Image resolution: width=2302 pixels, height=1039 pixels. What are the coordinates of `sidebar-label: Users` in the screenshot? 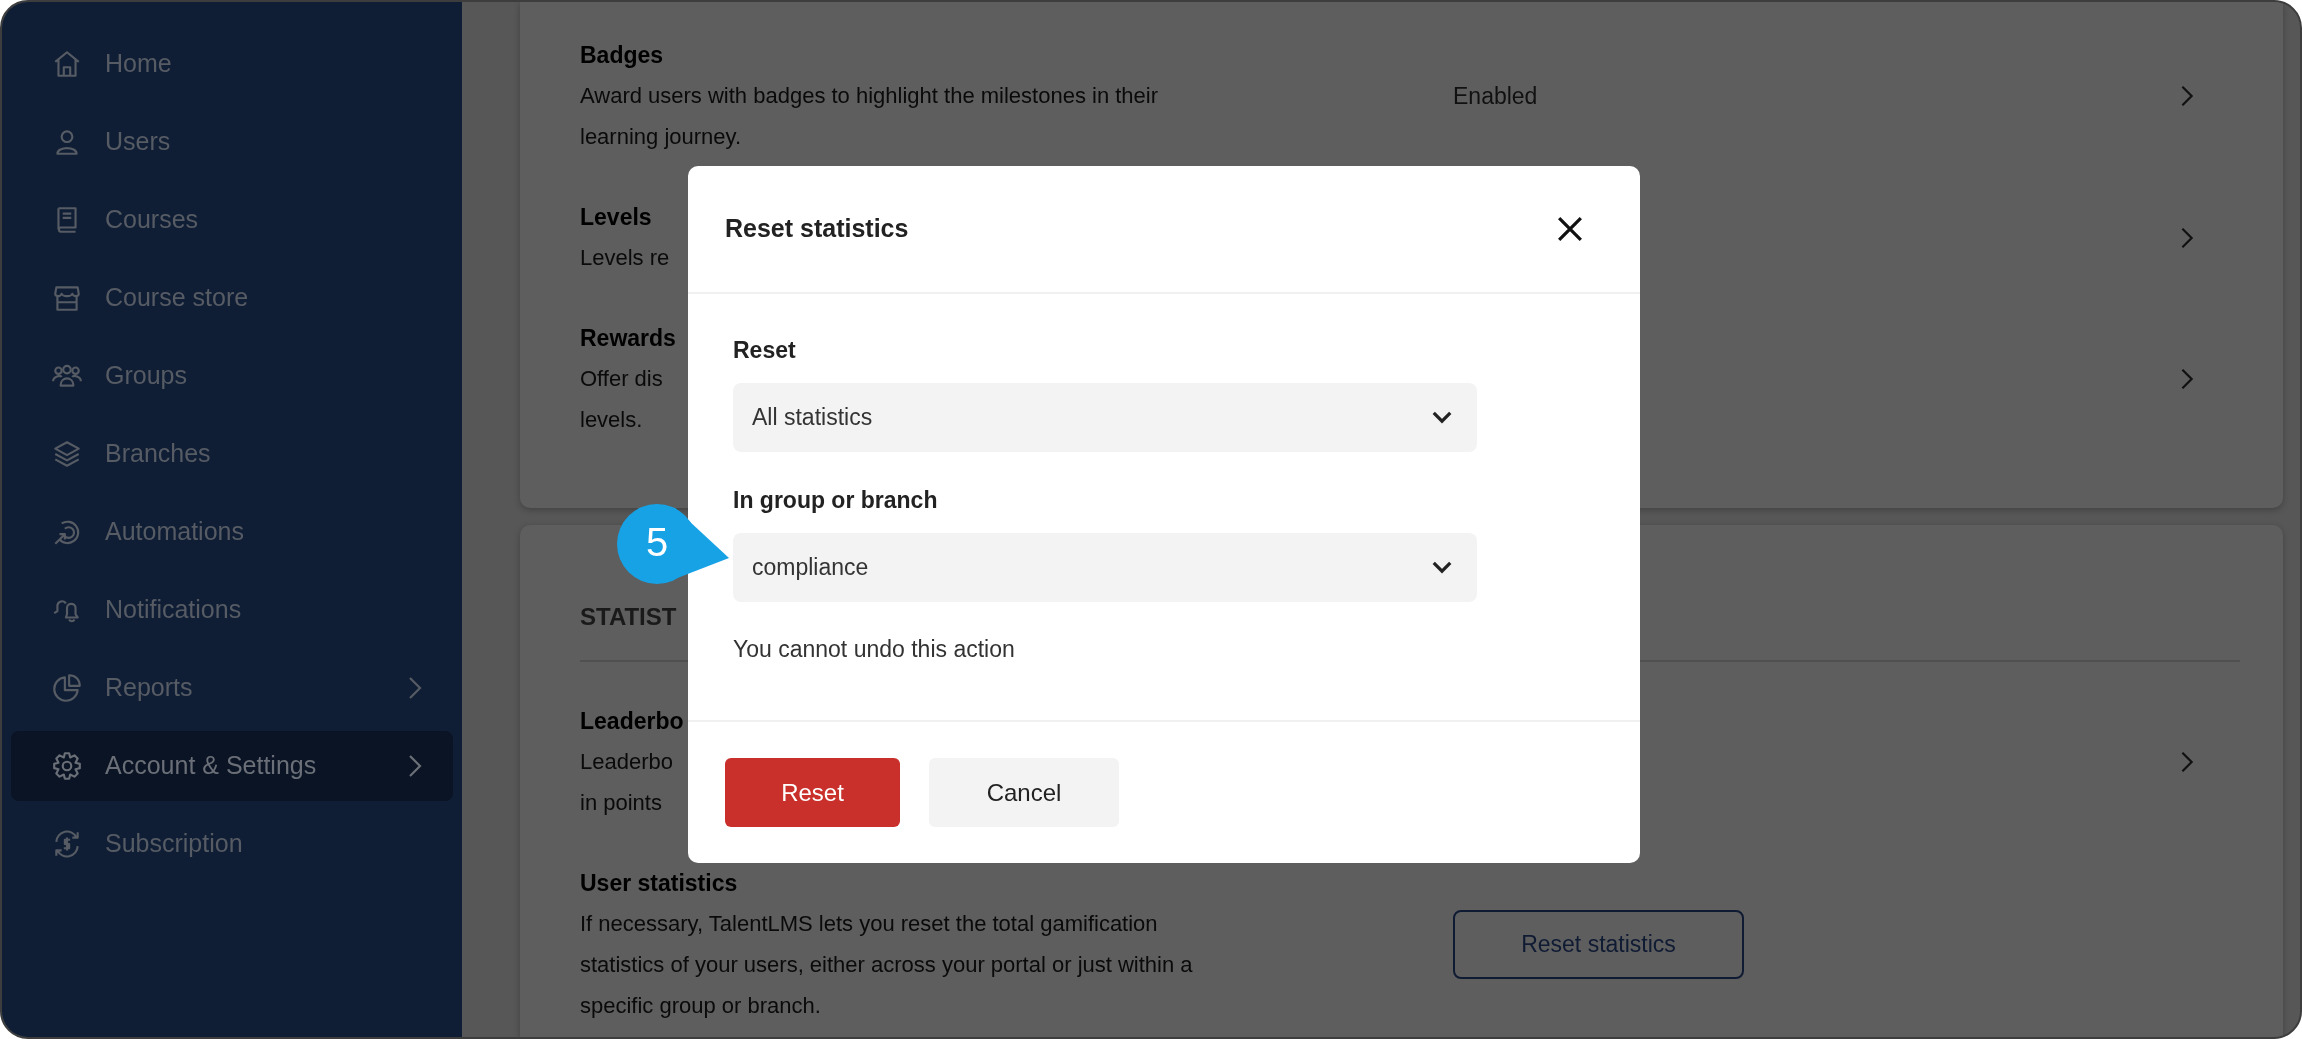 It's located at (138, 142).